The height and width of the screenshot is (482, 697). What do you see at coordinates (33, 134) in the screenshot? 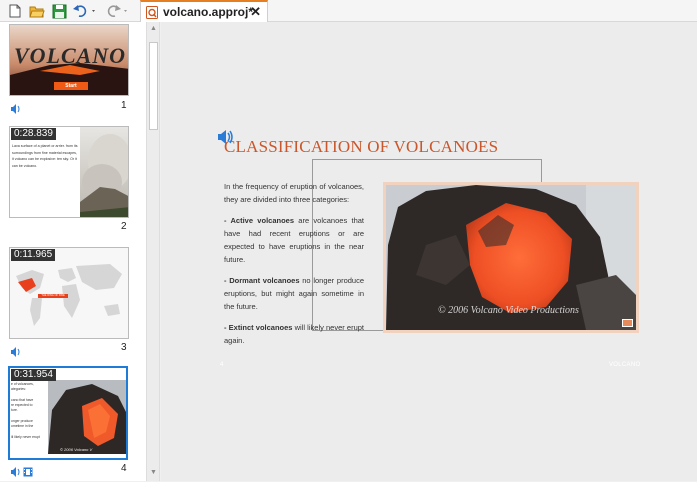
I see `slide-duration-2: 0:28.839` at bounding box center [33, 134].